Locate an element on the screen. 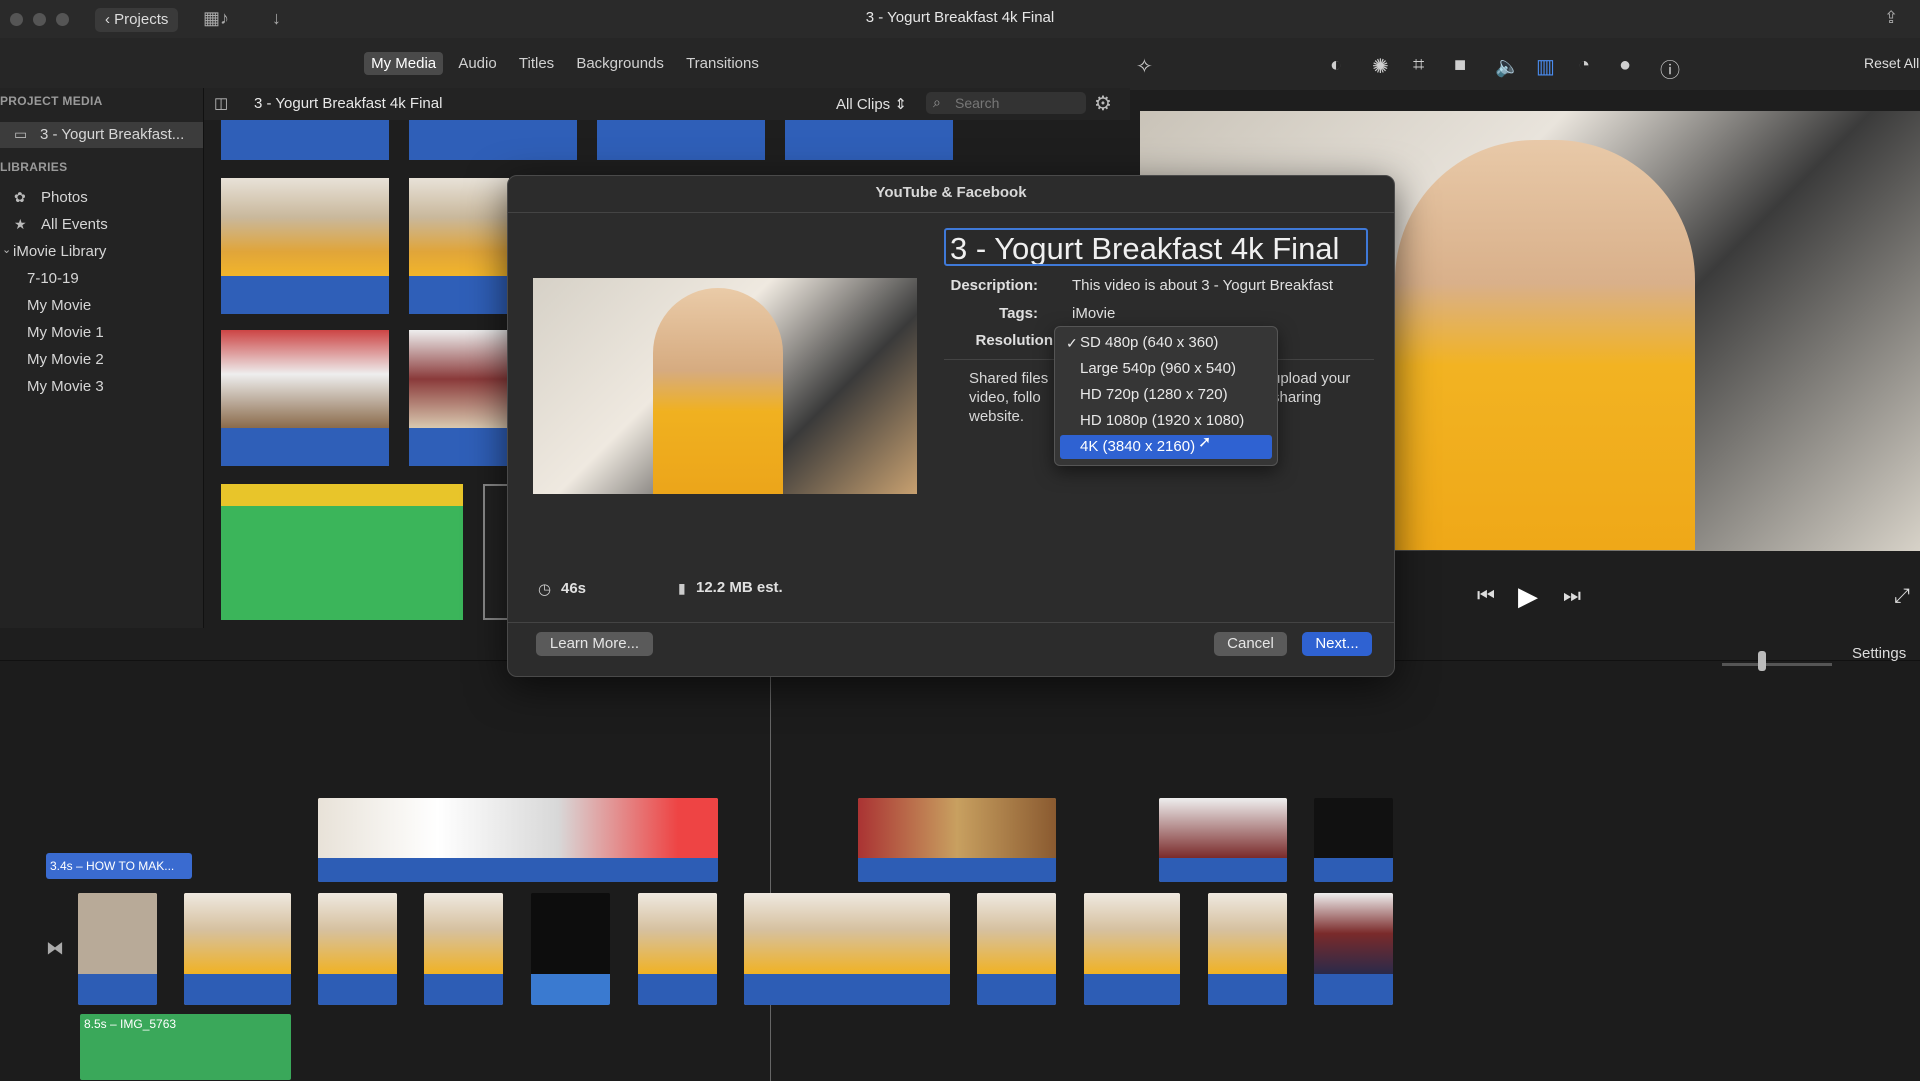 Image resolution: width=1920 pixels, height=1081 pixels. filter-icon: ● is located at coordinates (1625, 65).